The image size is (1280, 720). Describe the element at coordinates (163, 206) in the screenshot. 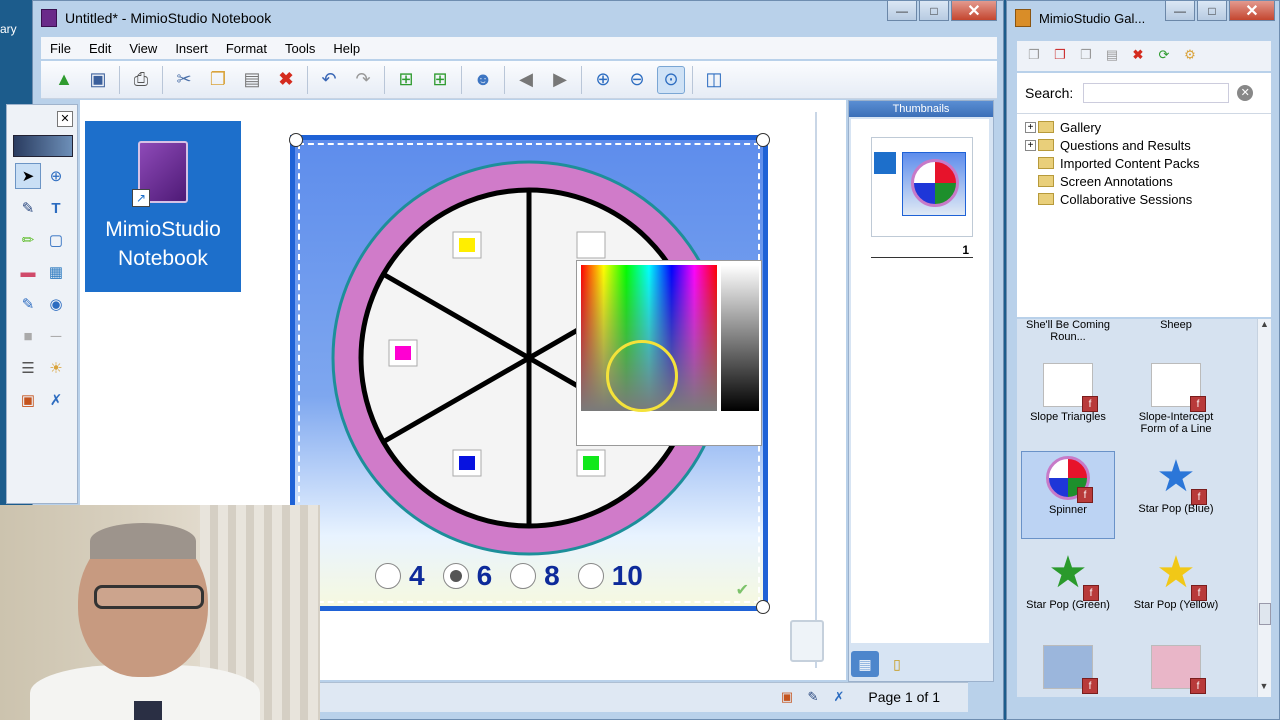

I see `mimio-logo-tile: ↗ MimioStudio Notebook` at that location.